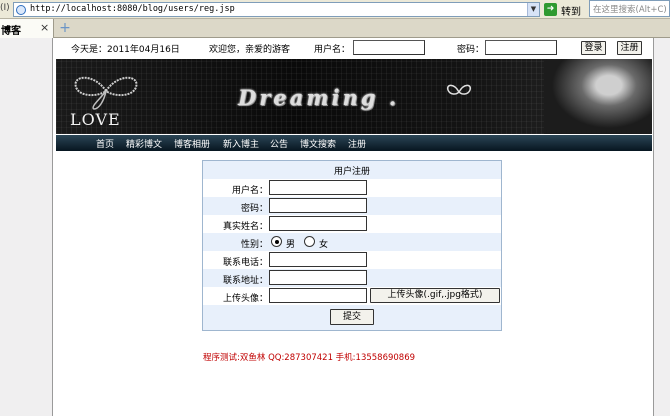  I want to click on form-phone-label: 联系电话：, so click(245, 263).